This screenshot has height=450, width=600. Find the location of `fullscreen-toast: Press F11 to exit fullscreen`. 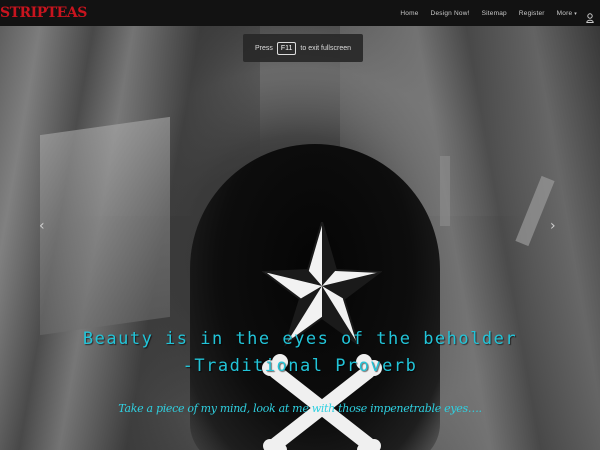

fullscreen-toast: Press F11 to exit fullscreen is located at coordinates (303, 48).